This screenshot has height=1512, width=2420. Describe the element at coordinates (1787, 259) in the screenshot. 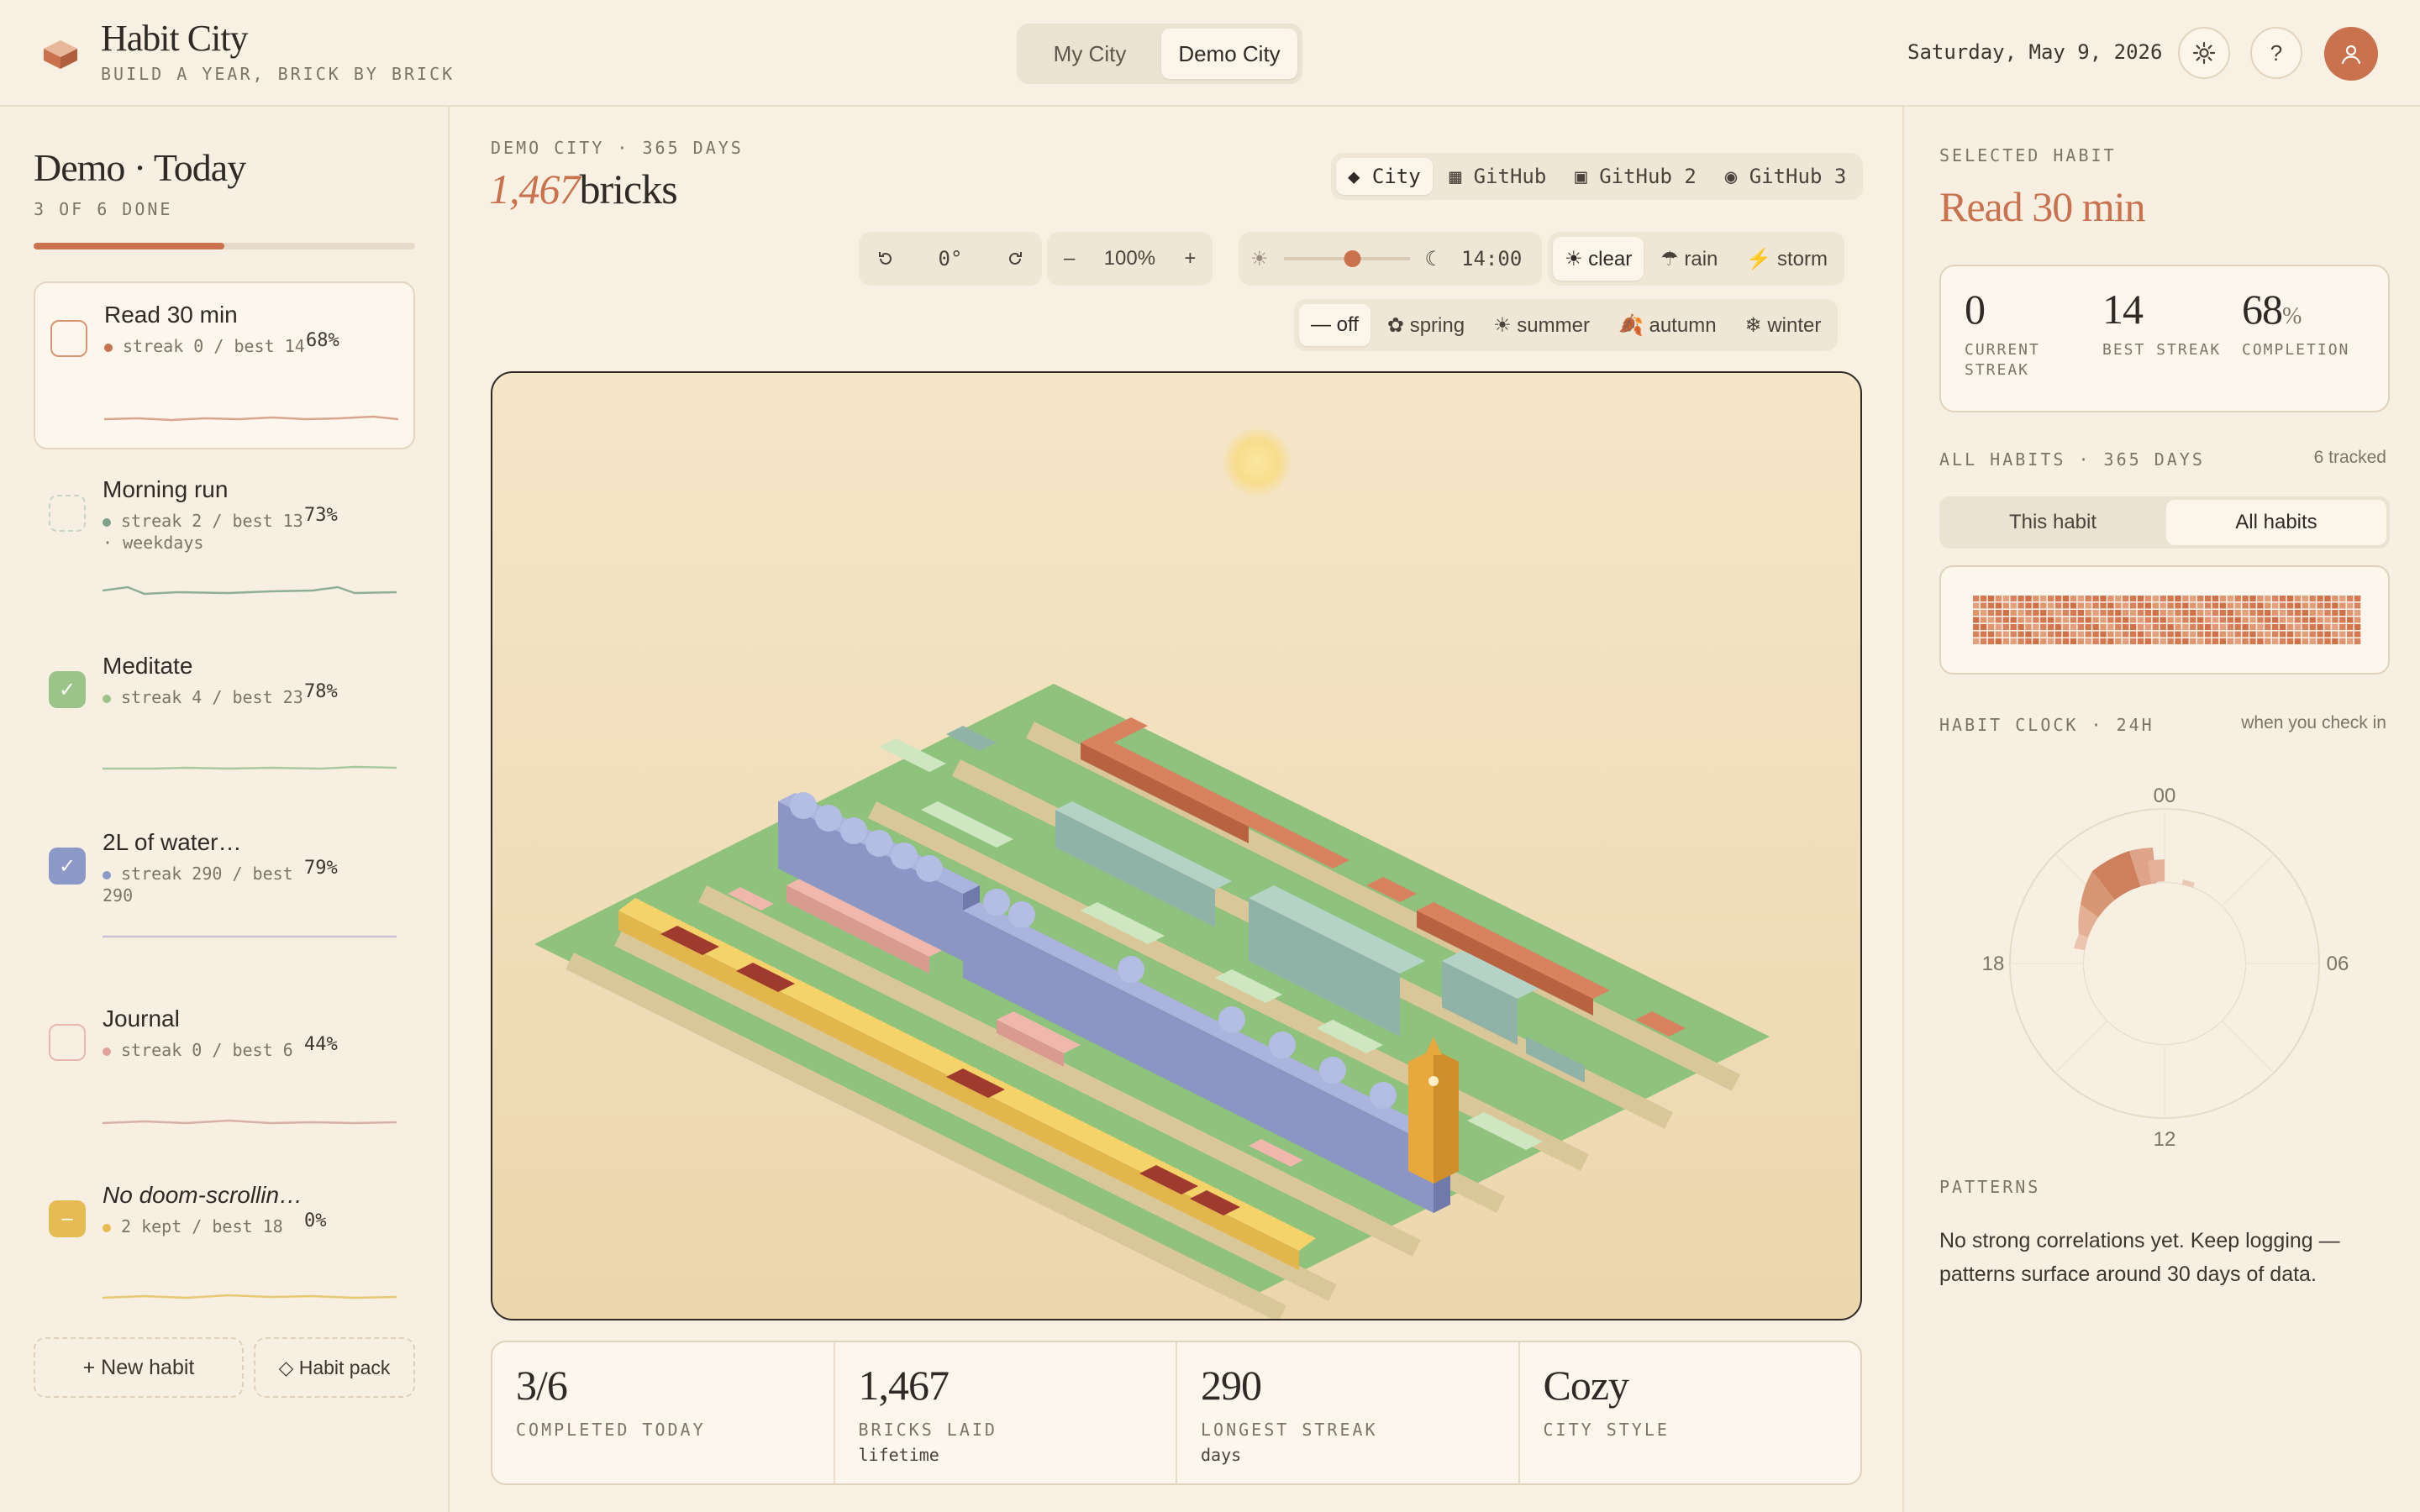

I see `weather-storm-button: ⚡ storm` at that location.